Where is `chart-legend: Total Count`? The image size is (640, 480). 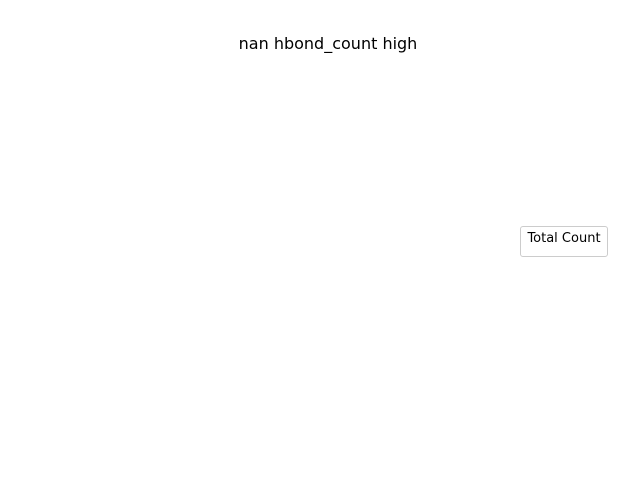
chart-legend: Total Count is located at coordinates (564, 241).